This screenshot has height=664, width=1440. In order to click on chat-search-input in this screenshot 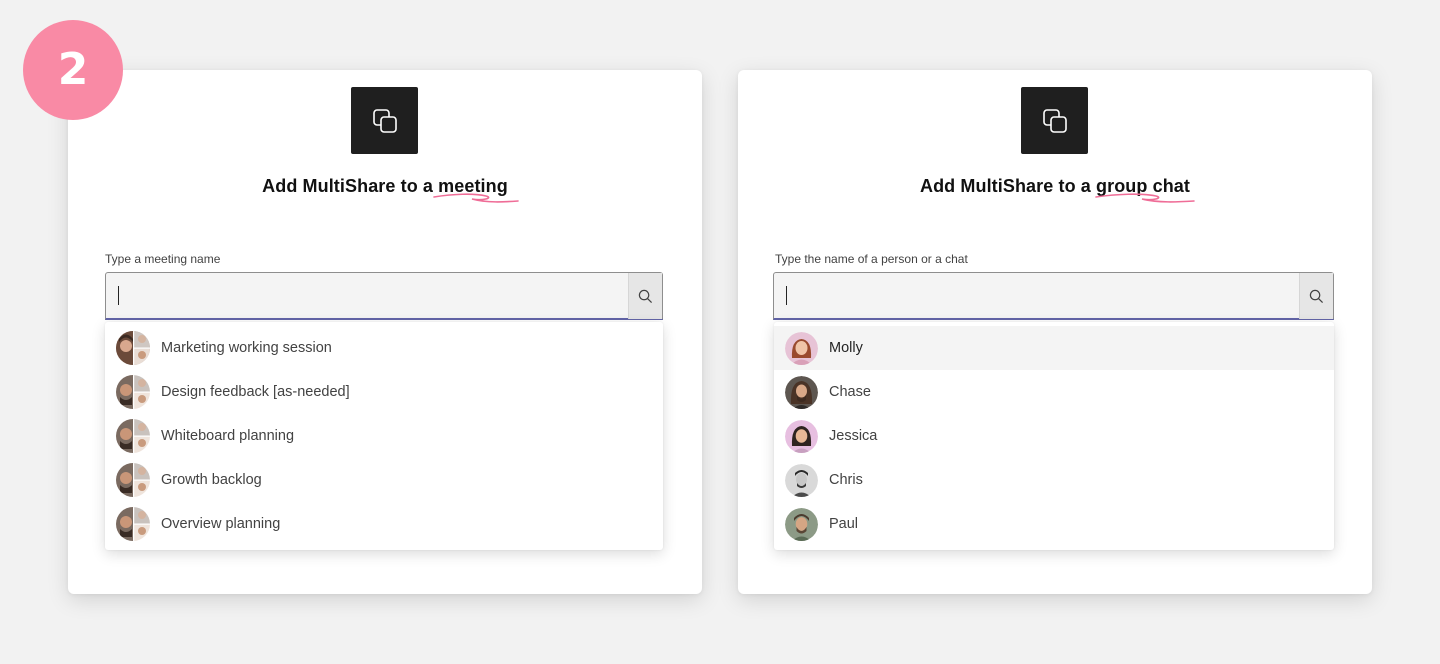, I will do `click(1053, 296)`.